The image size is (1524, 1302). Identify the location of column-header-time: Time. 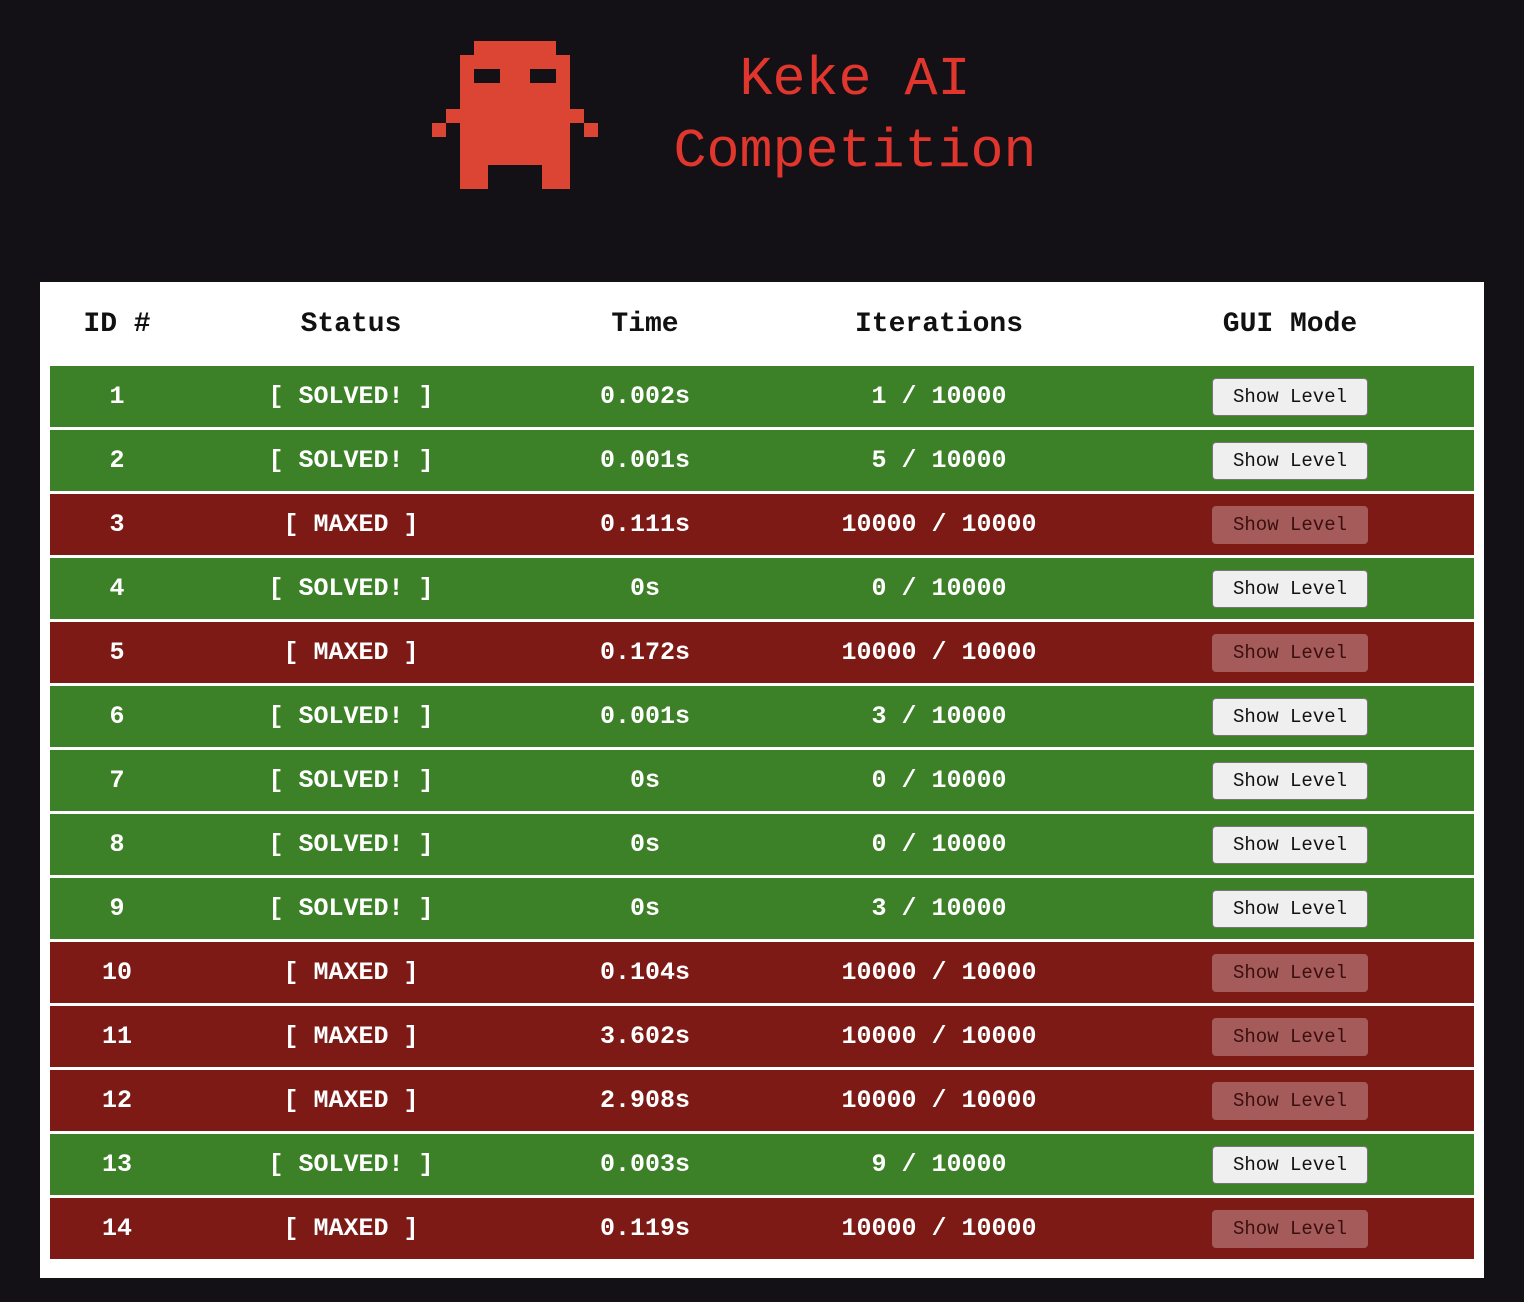
(645, 324).